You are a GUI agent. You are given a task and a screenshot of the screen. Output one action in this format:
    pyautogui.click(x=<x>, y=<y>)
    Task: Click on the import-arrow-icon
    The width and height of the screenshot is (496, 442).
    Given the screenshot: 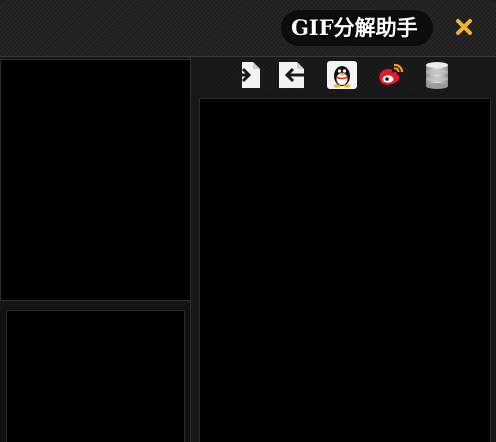 What is the action you would take?
    pyautogui.click(x=246, y=75)
    